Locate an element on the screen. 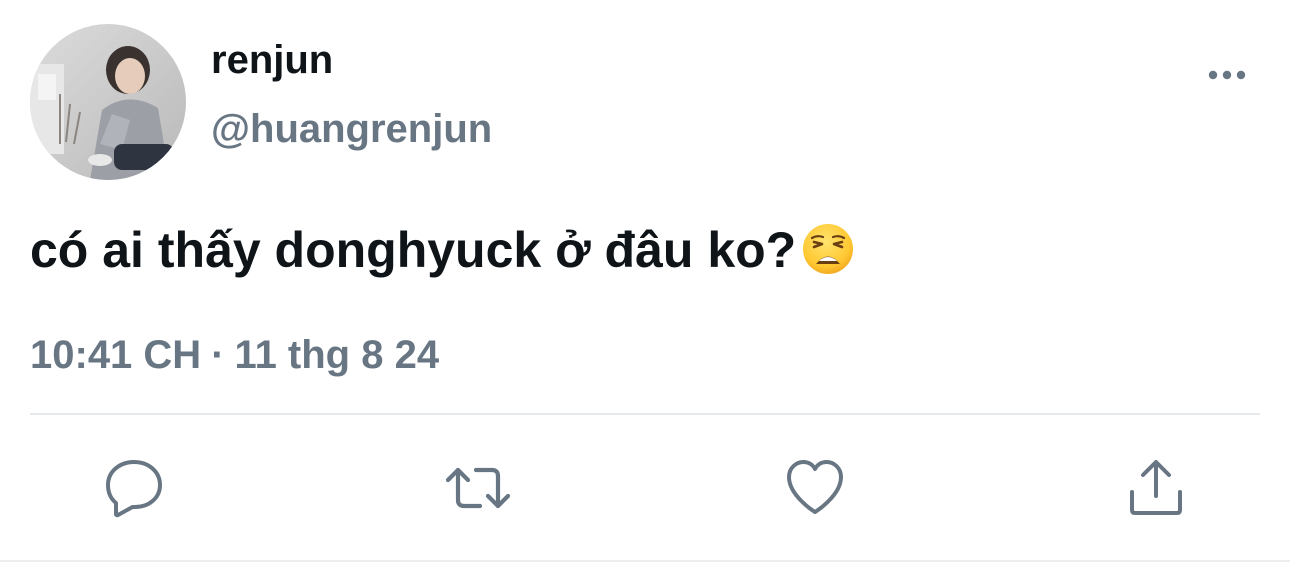 This screenshot has height=579, width=1290. more-dots-icon is located at coordinates (1227, 75).